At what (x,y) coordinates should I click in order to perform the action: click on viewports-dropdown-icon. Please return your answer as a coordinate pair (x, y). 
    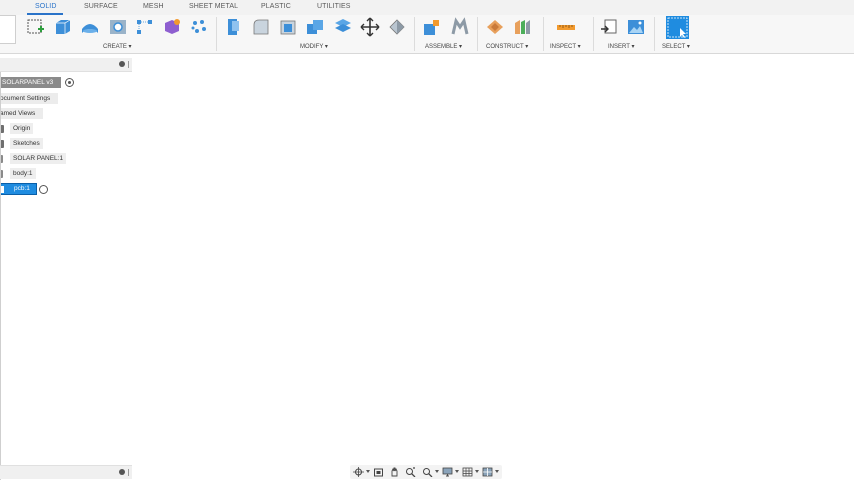
    Looking at the image, I should click on (497, 471).